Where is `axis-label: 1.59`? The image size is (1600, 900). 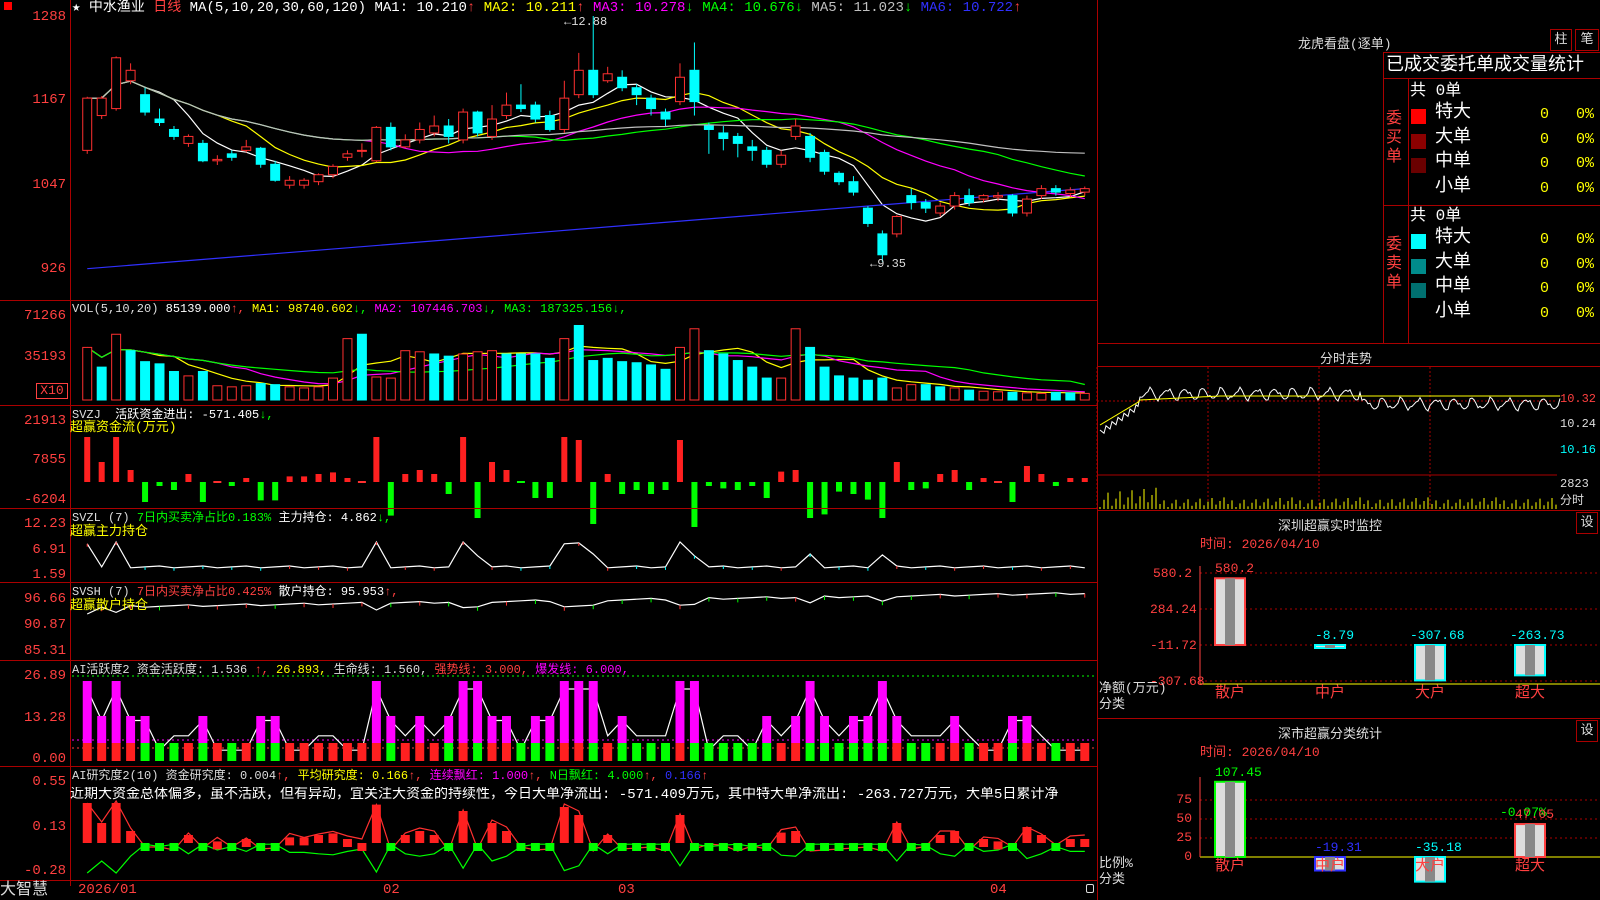
axis-label: 1.59 is located at coordinates (49, 575).